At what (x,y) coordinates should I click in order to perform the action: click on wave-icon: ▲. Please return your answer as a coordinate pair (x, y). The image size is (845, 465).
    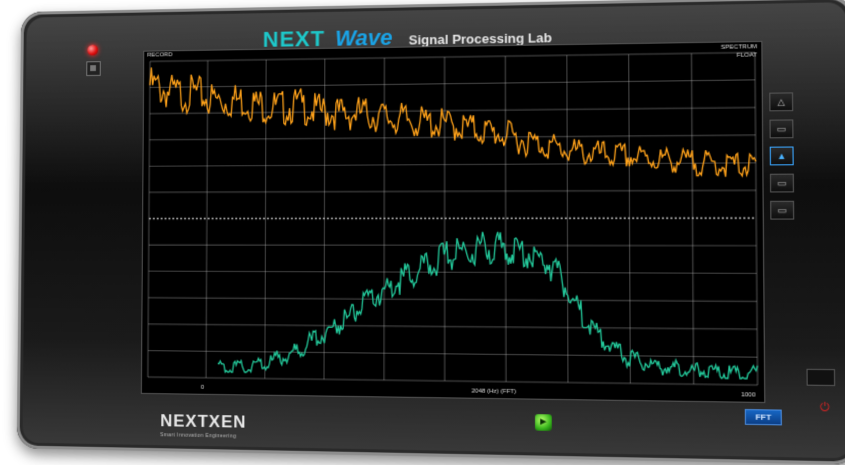
    Looking at the image, I should click on (782, 156).